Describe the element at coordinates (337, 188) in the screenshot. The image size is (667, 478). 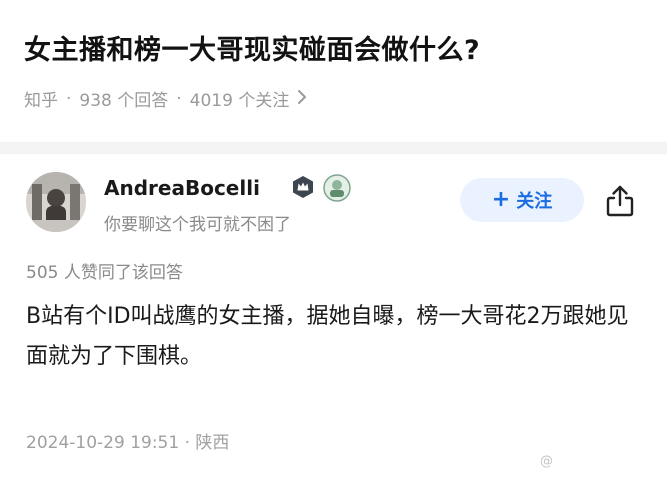
I see `achievement-badge-icon` at that location.